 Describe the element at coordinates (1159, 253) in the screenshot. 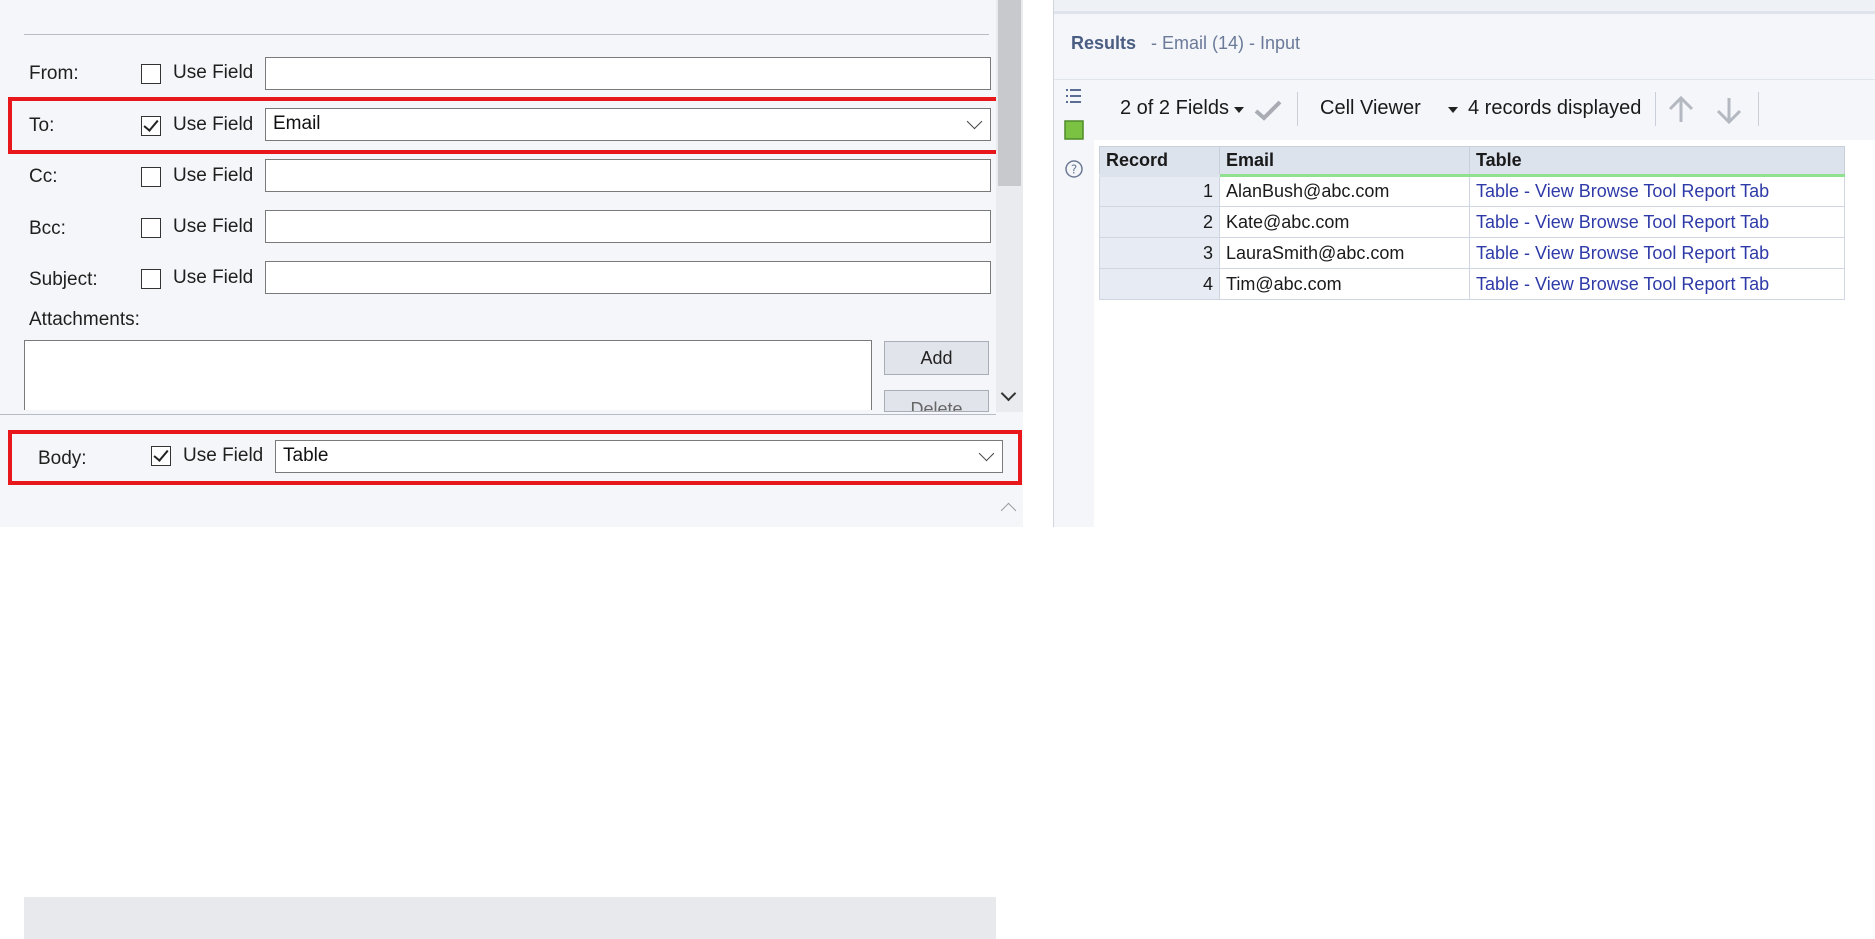

I see `record-number: 3` at that location.